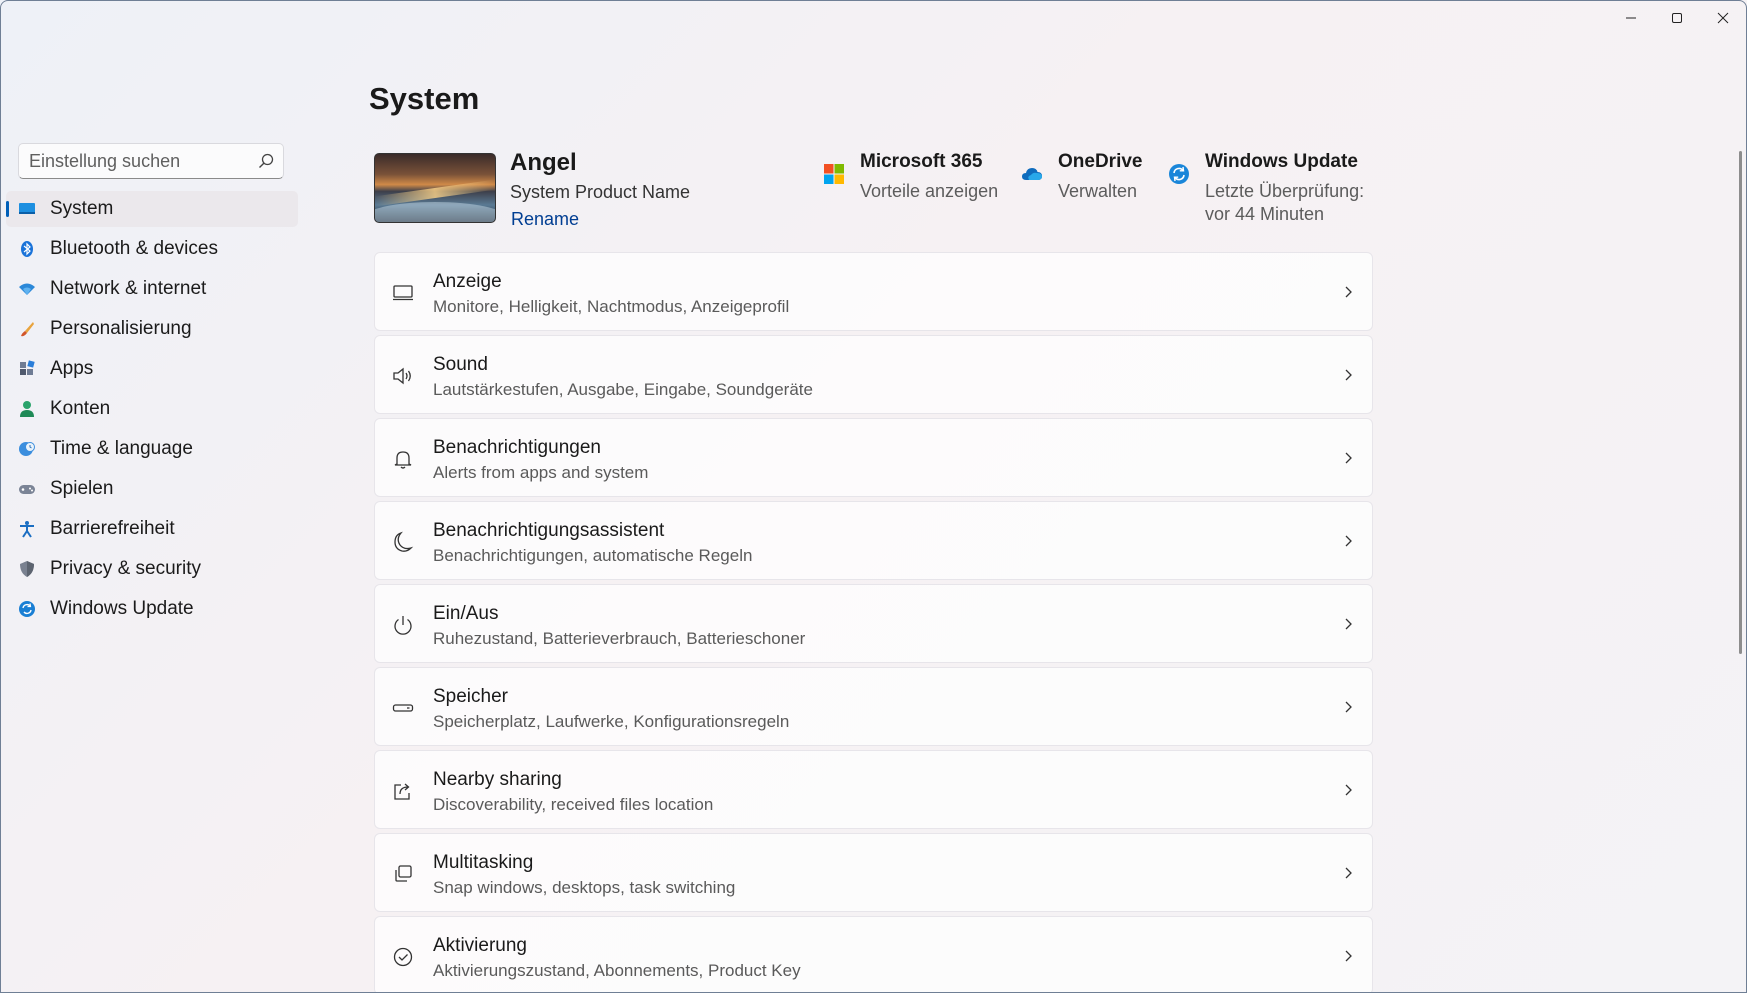  I want to click on card-title: Speicher, so click(470, 696).